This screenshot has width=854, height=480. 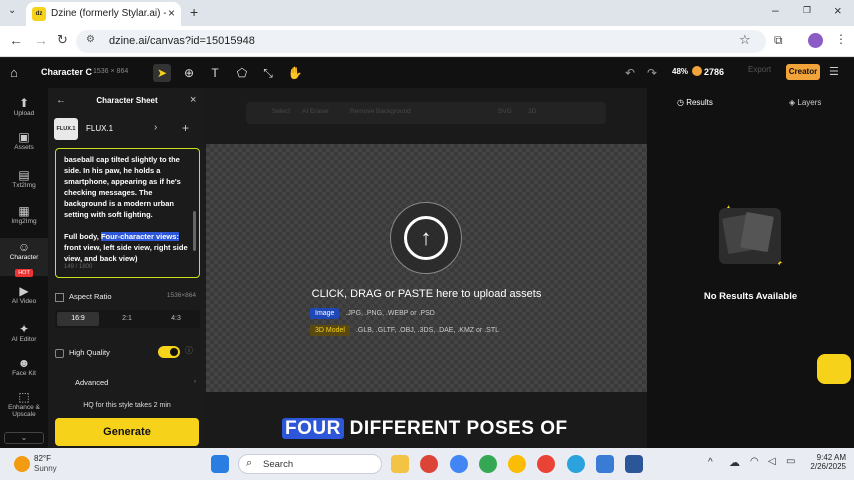 What do you see at coordinates (24, 106) in the screenshot?
I see `nav-upload: ⬆ Upload` at bounding box center [24, 106].